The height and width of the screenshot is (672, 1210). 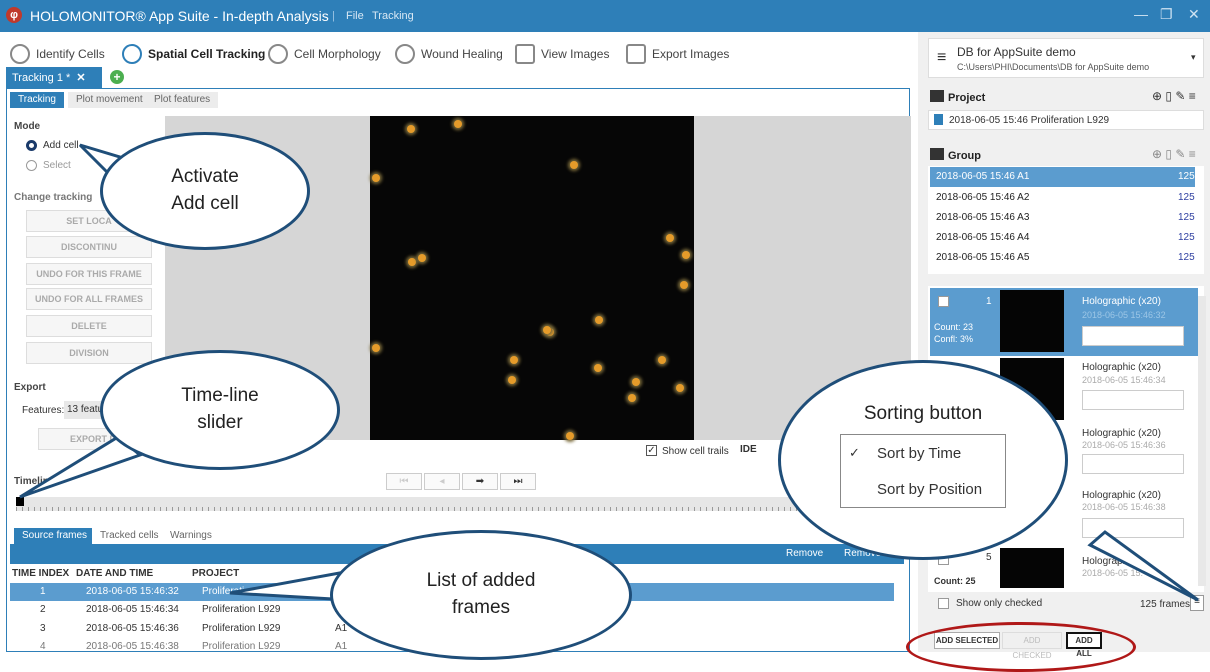 I want to click on callout-timeline-slider: Time-line slider, so click(x=220, y=410).